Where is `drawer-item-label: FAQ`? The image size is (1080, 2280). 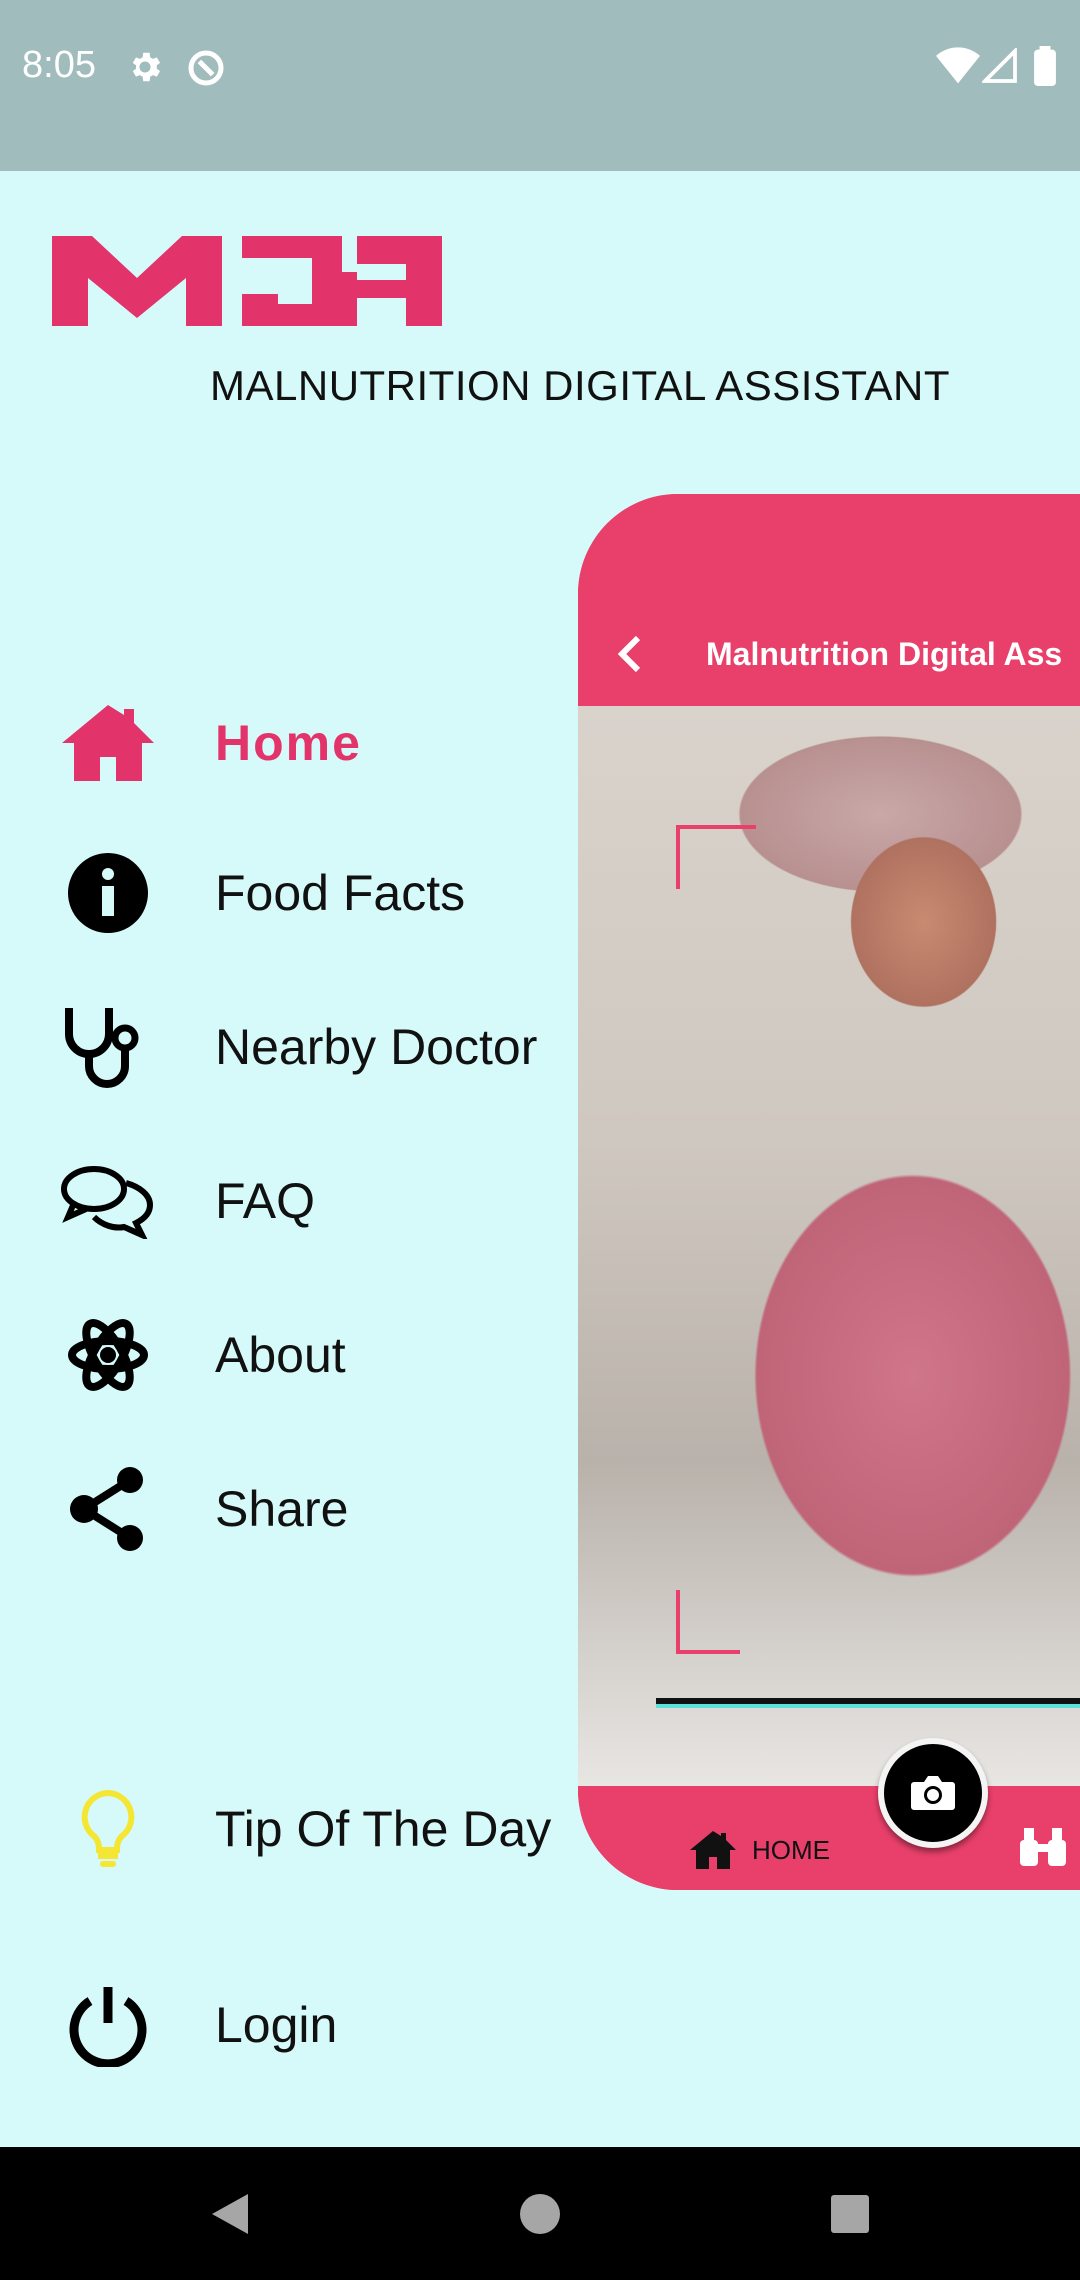 drawer-item-label: FAQ is located at coordinates (265, 1201).